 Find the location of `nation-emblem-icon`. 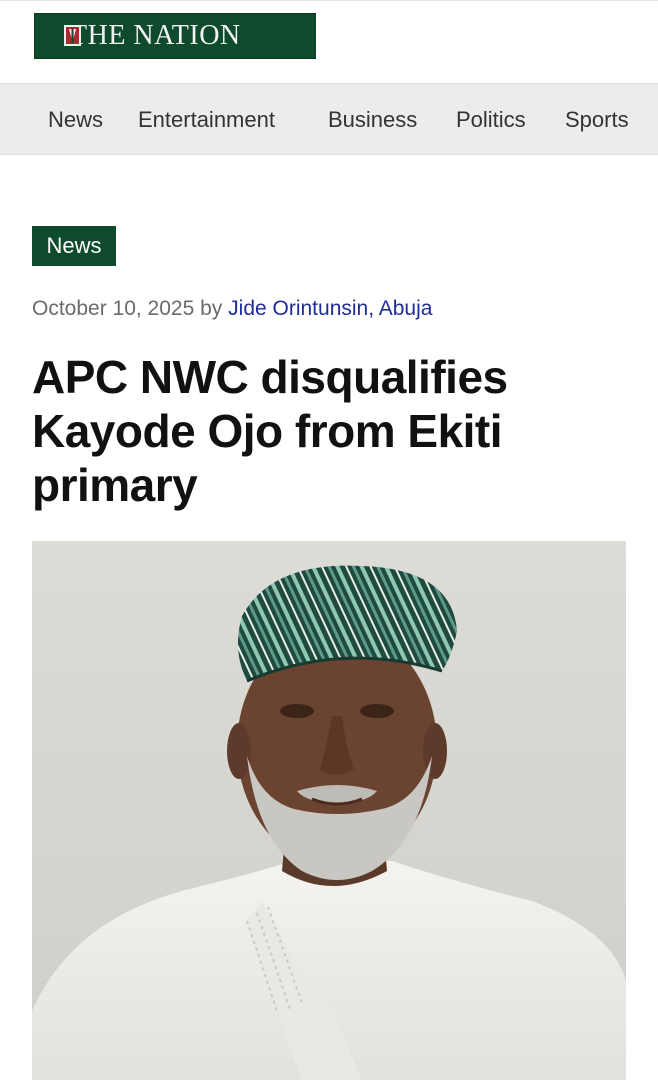

nation-emblem-icon is located at coordinates (72, 35).